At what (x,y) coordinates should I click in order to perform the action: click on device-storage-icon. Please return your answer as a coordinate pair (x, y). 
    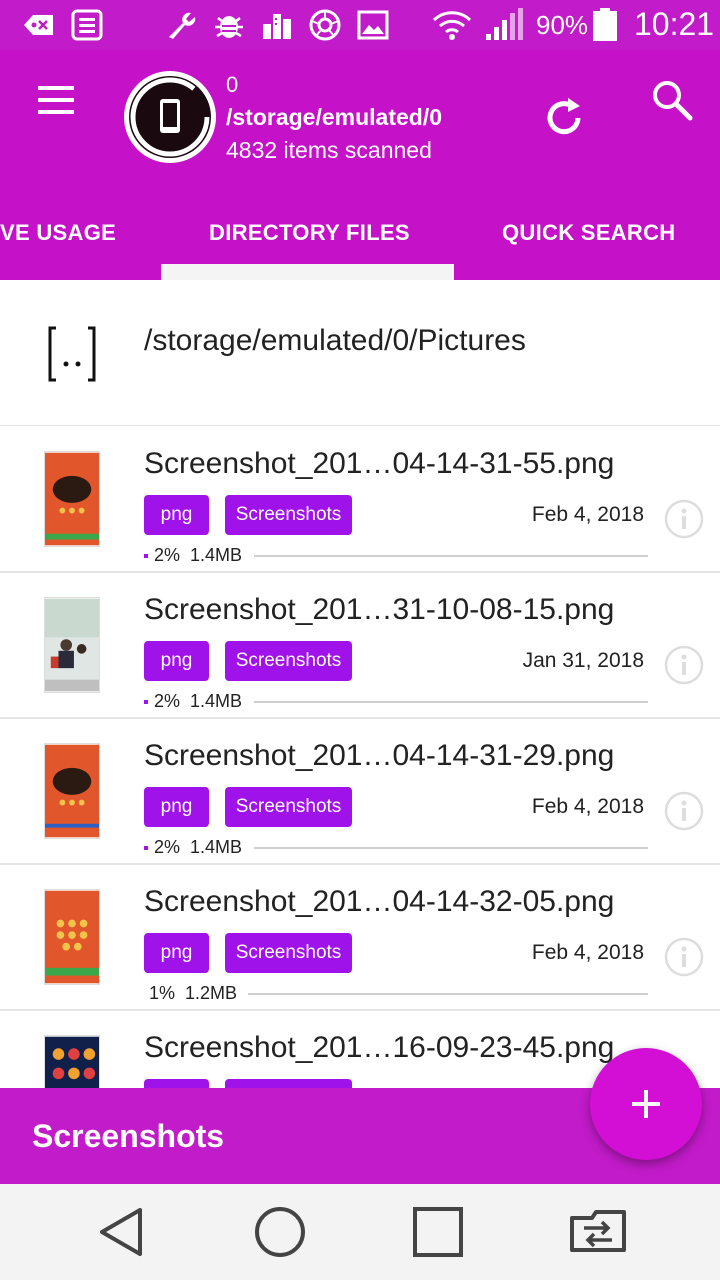
    Looking at the image, I should click on (170, 117).